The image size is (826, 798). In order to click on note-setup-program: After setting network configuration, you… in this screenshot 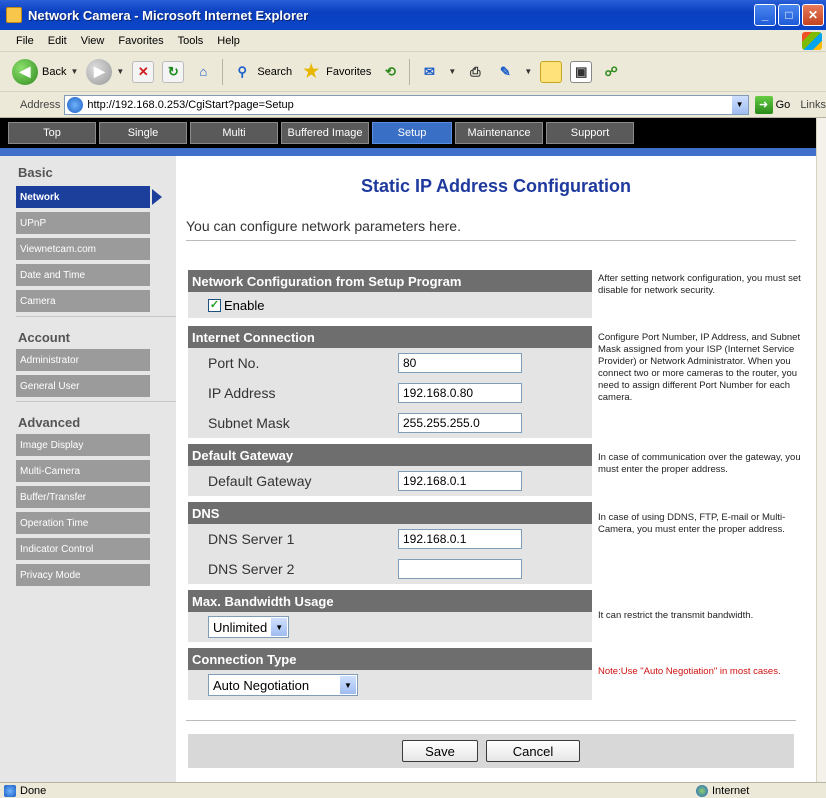, I will do `click(699, 284)`.